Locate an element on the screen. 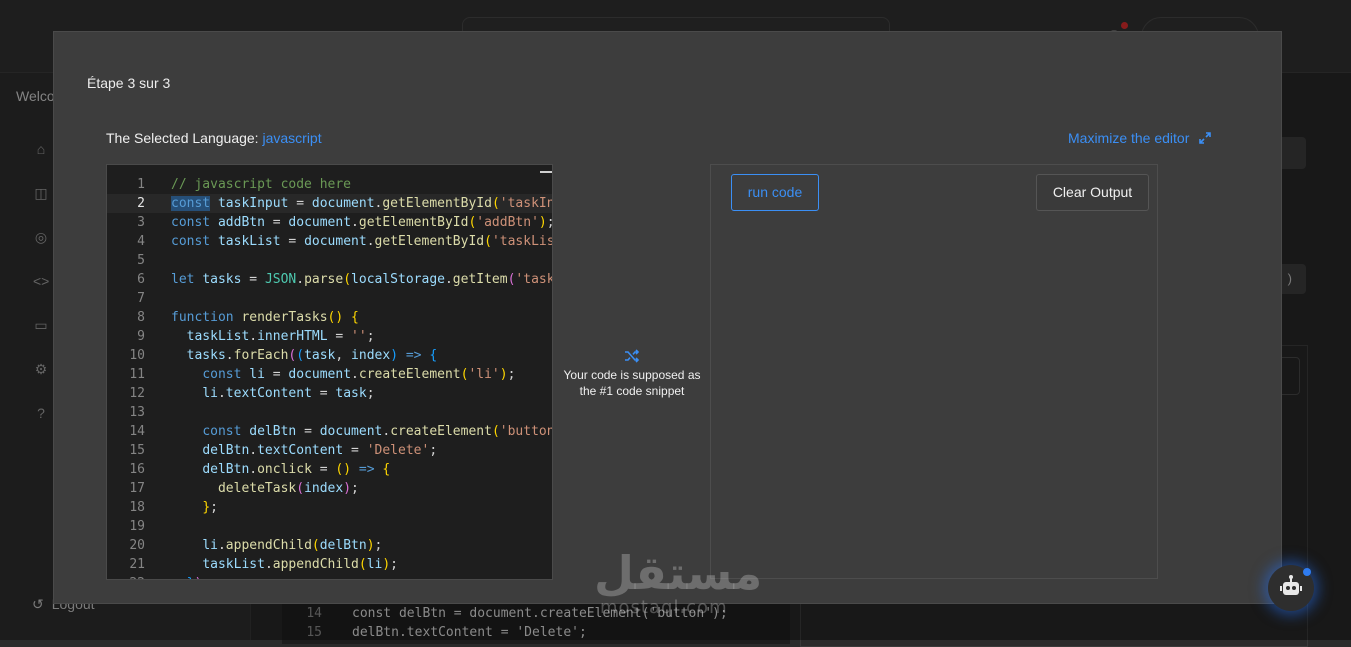  code-text: }); is located at coordinates (190, 576).